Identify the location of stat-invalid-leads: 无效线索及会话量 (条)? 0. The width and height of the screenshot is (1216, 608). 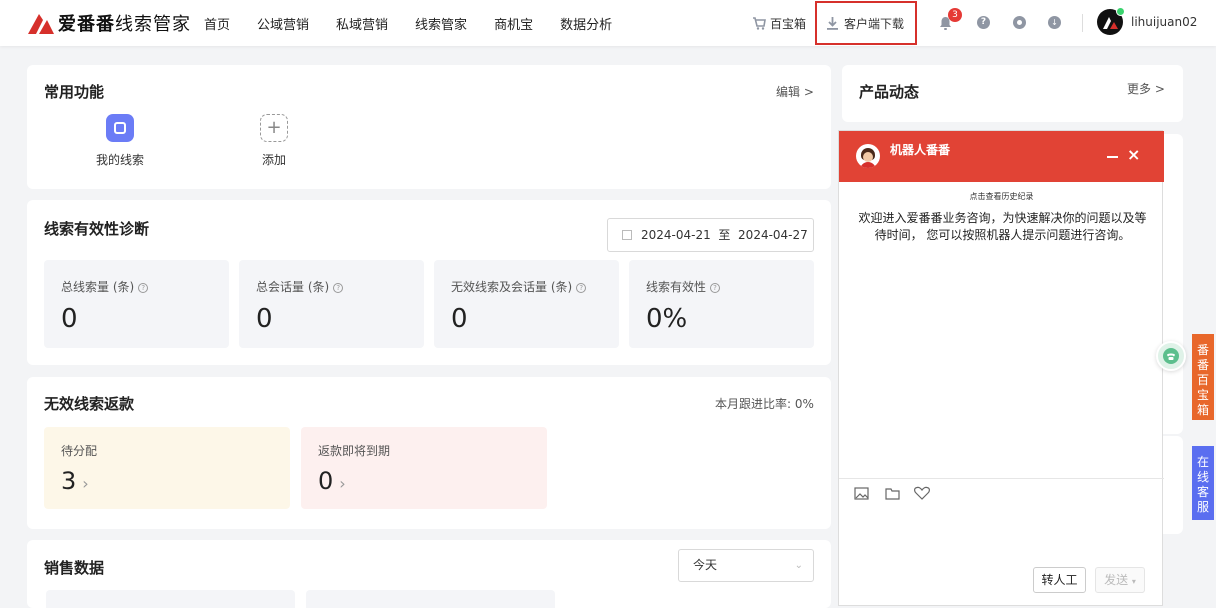
(526, 304).